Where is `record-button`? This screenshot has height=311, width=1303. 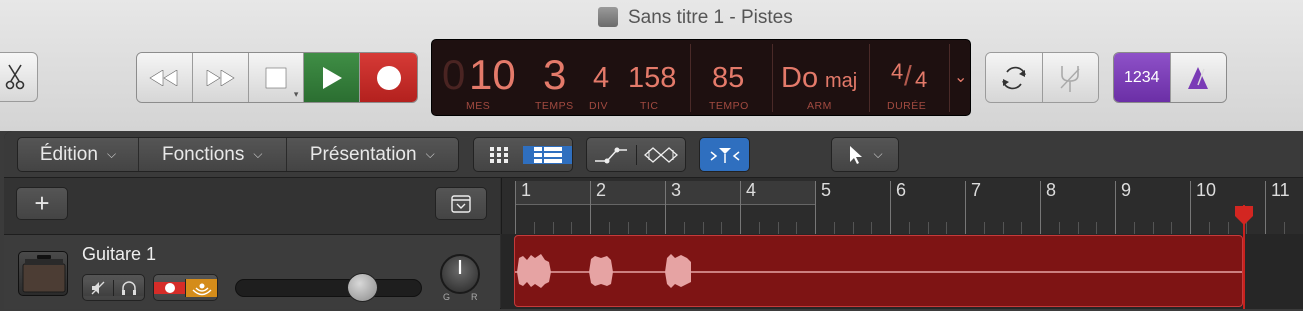
record-button is located at coordinates (388, 77).